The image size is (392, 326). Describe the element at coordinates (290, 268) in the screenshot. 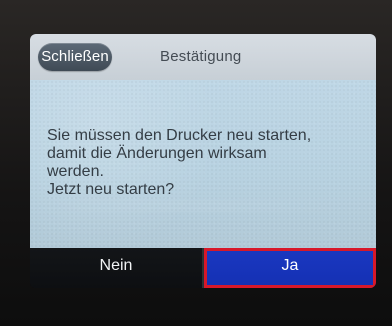

I see `yes-button: Ja` at that location.